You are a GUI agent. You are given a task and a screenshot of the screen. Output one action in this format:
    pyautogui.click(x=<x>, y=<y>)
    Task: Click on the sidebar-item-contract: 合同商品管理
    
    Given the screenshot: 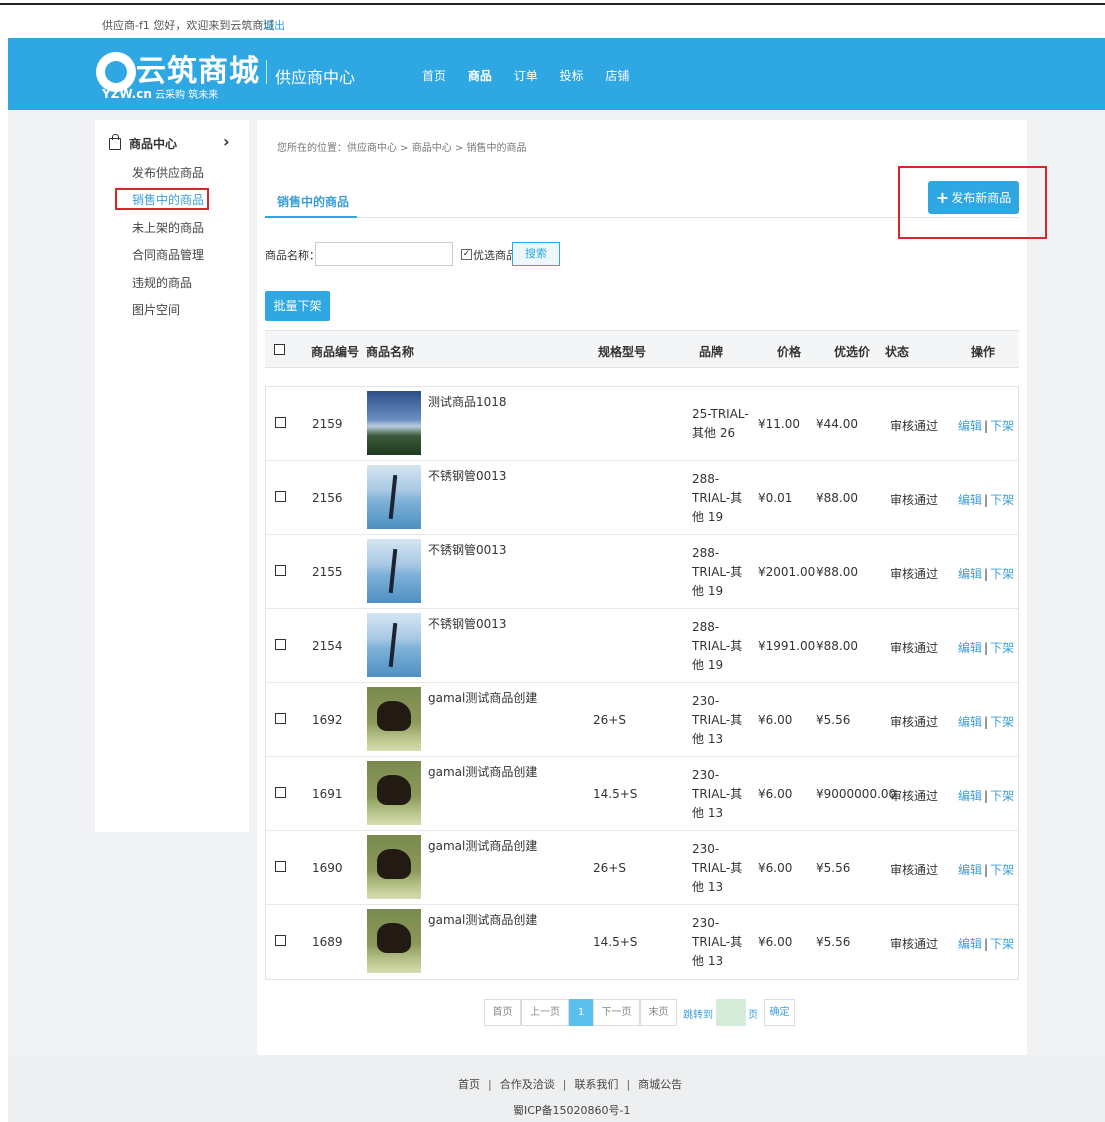 What is the action you would take?
    pyautogui.click(x=168, y=254)
    